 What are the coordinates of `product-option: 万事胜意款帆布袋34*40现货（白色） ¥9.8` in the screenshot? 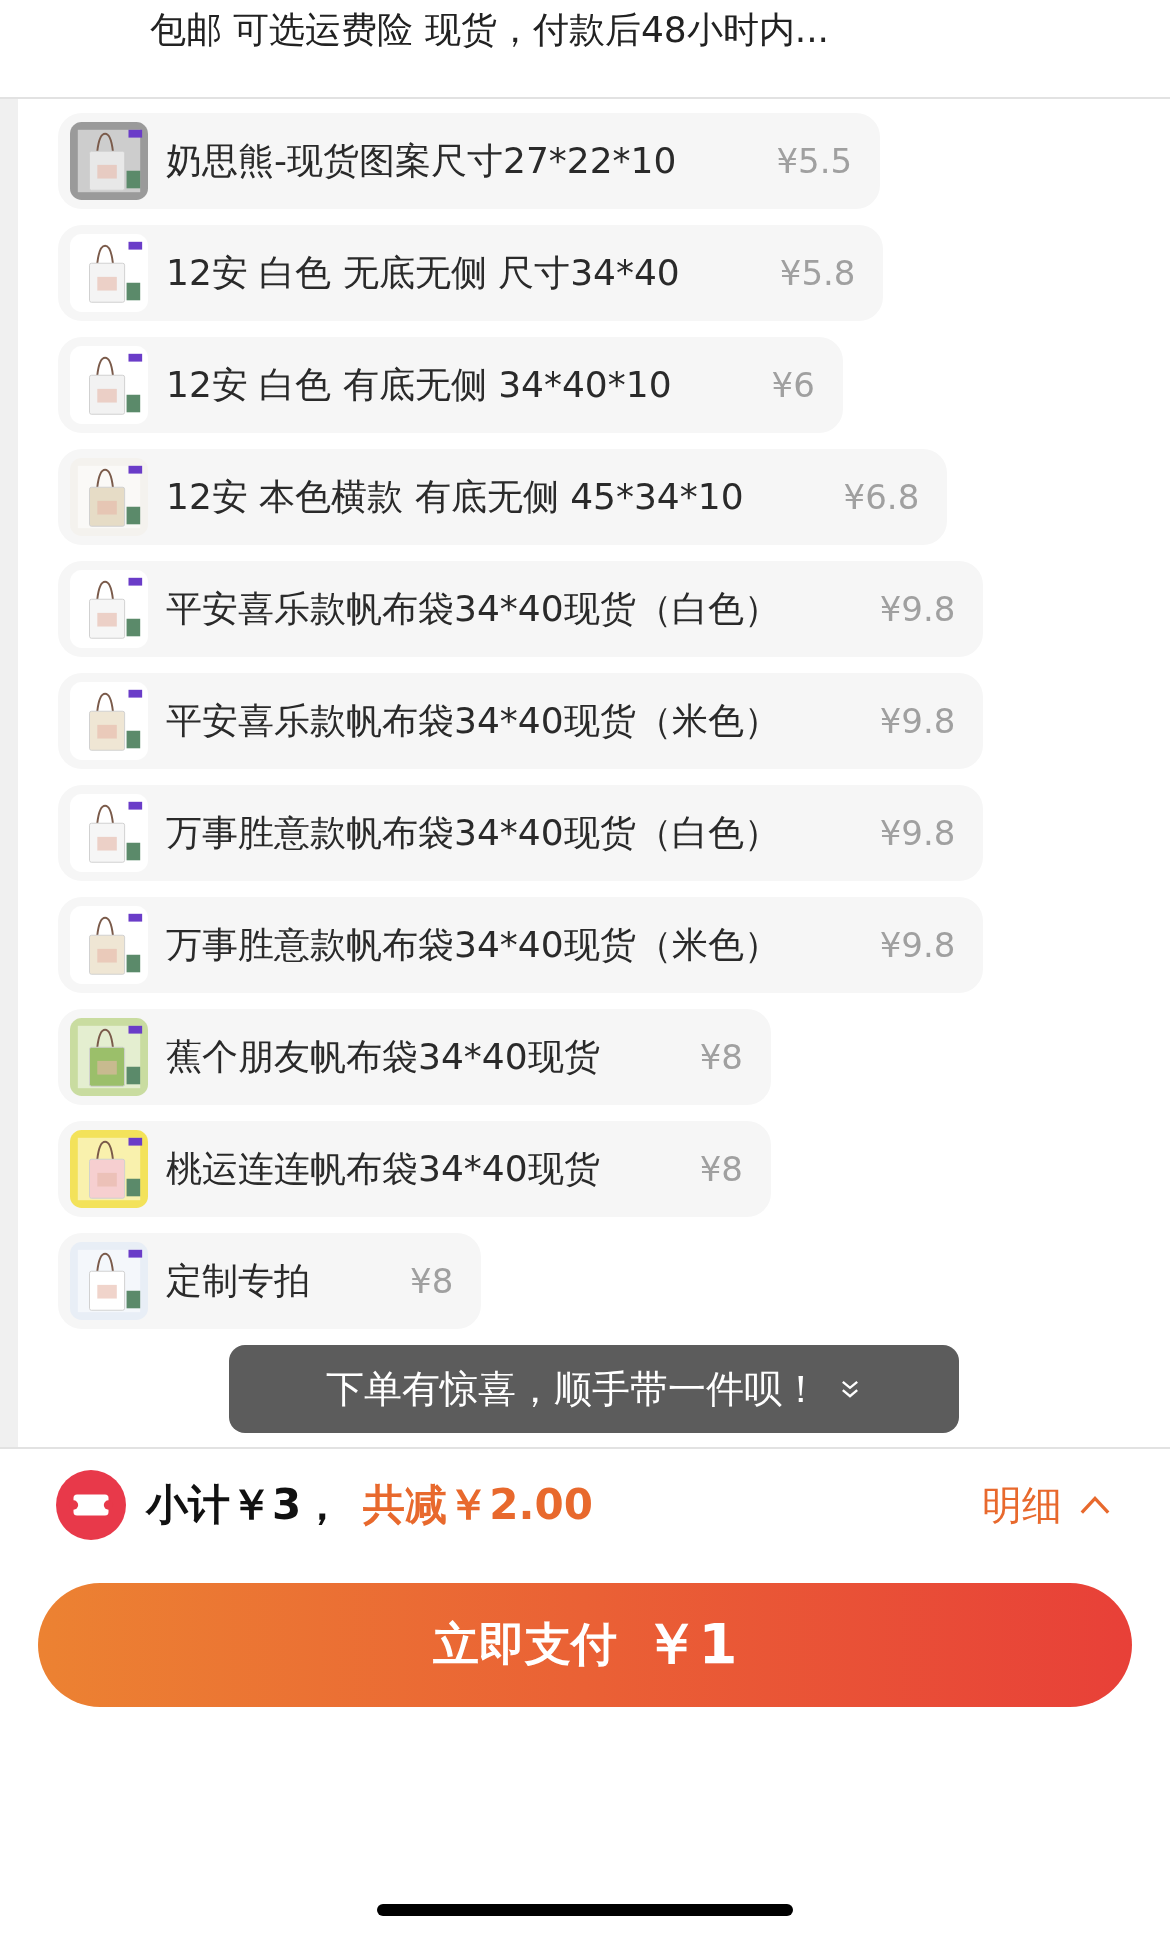 It's located at (521, 833).